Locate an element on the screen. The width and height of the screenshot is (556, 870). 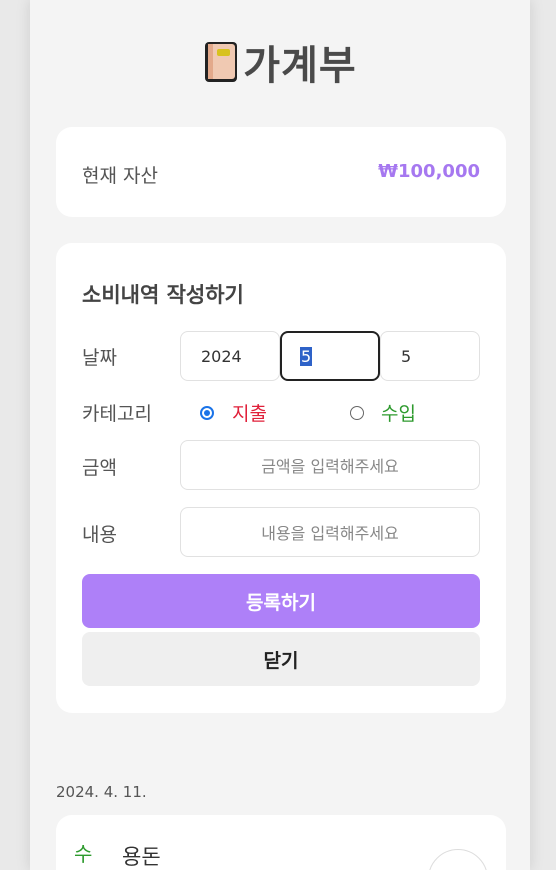
year-input: 2024 is located at coordinates (230, 356).